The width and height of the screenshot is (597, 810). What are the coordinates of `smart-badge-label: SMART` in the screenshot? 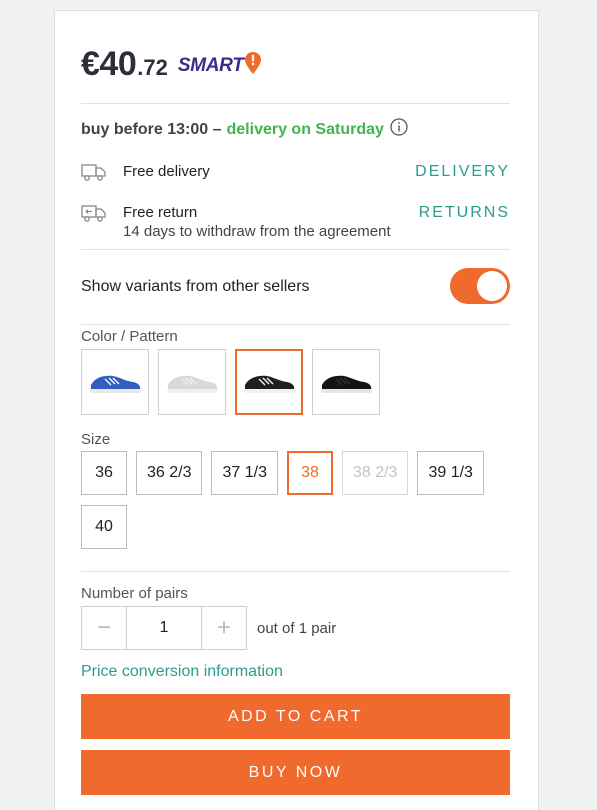 It's located at (210, 65).